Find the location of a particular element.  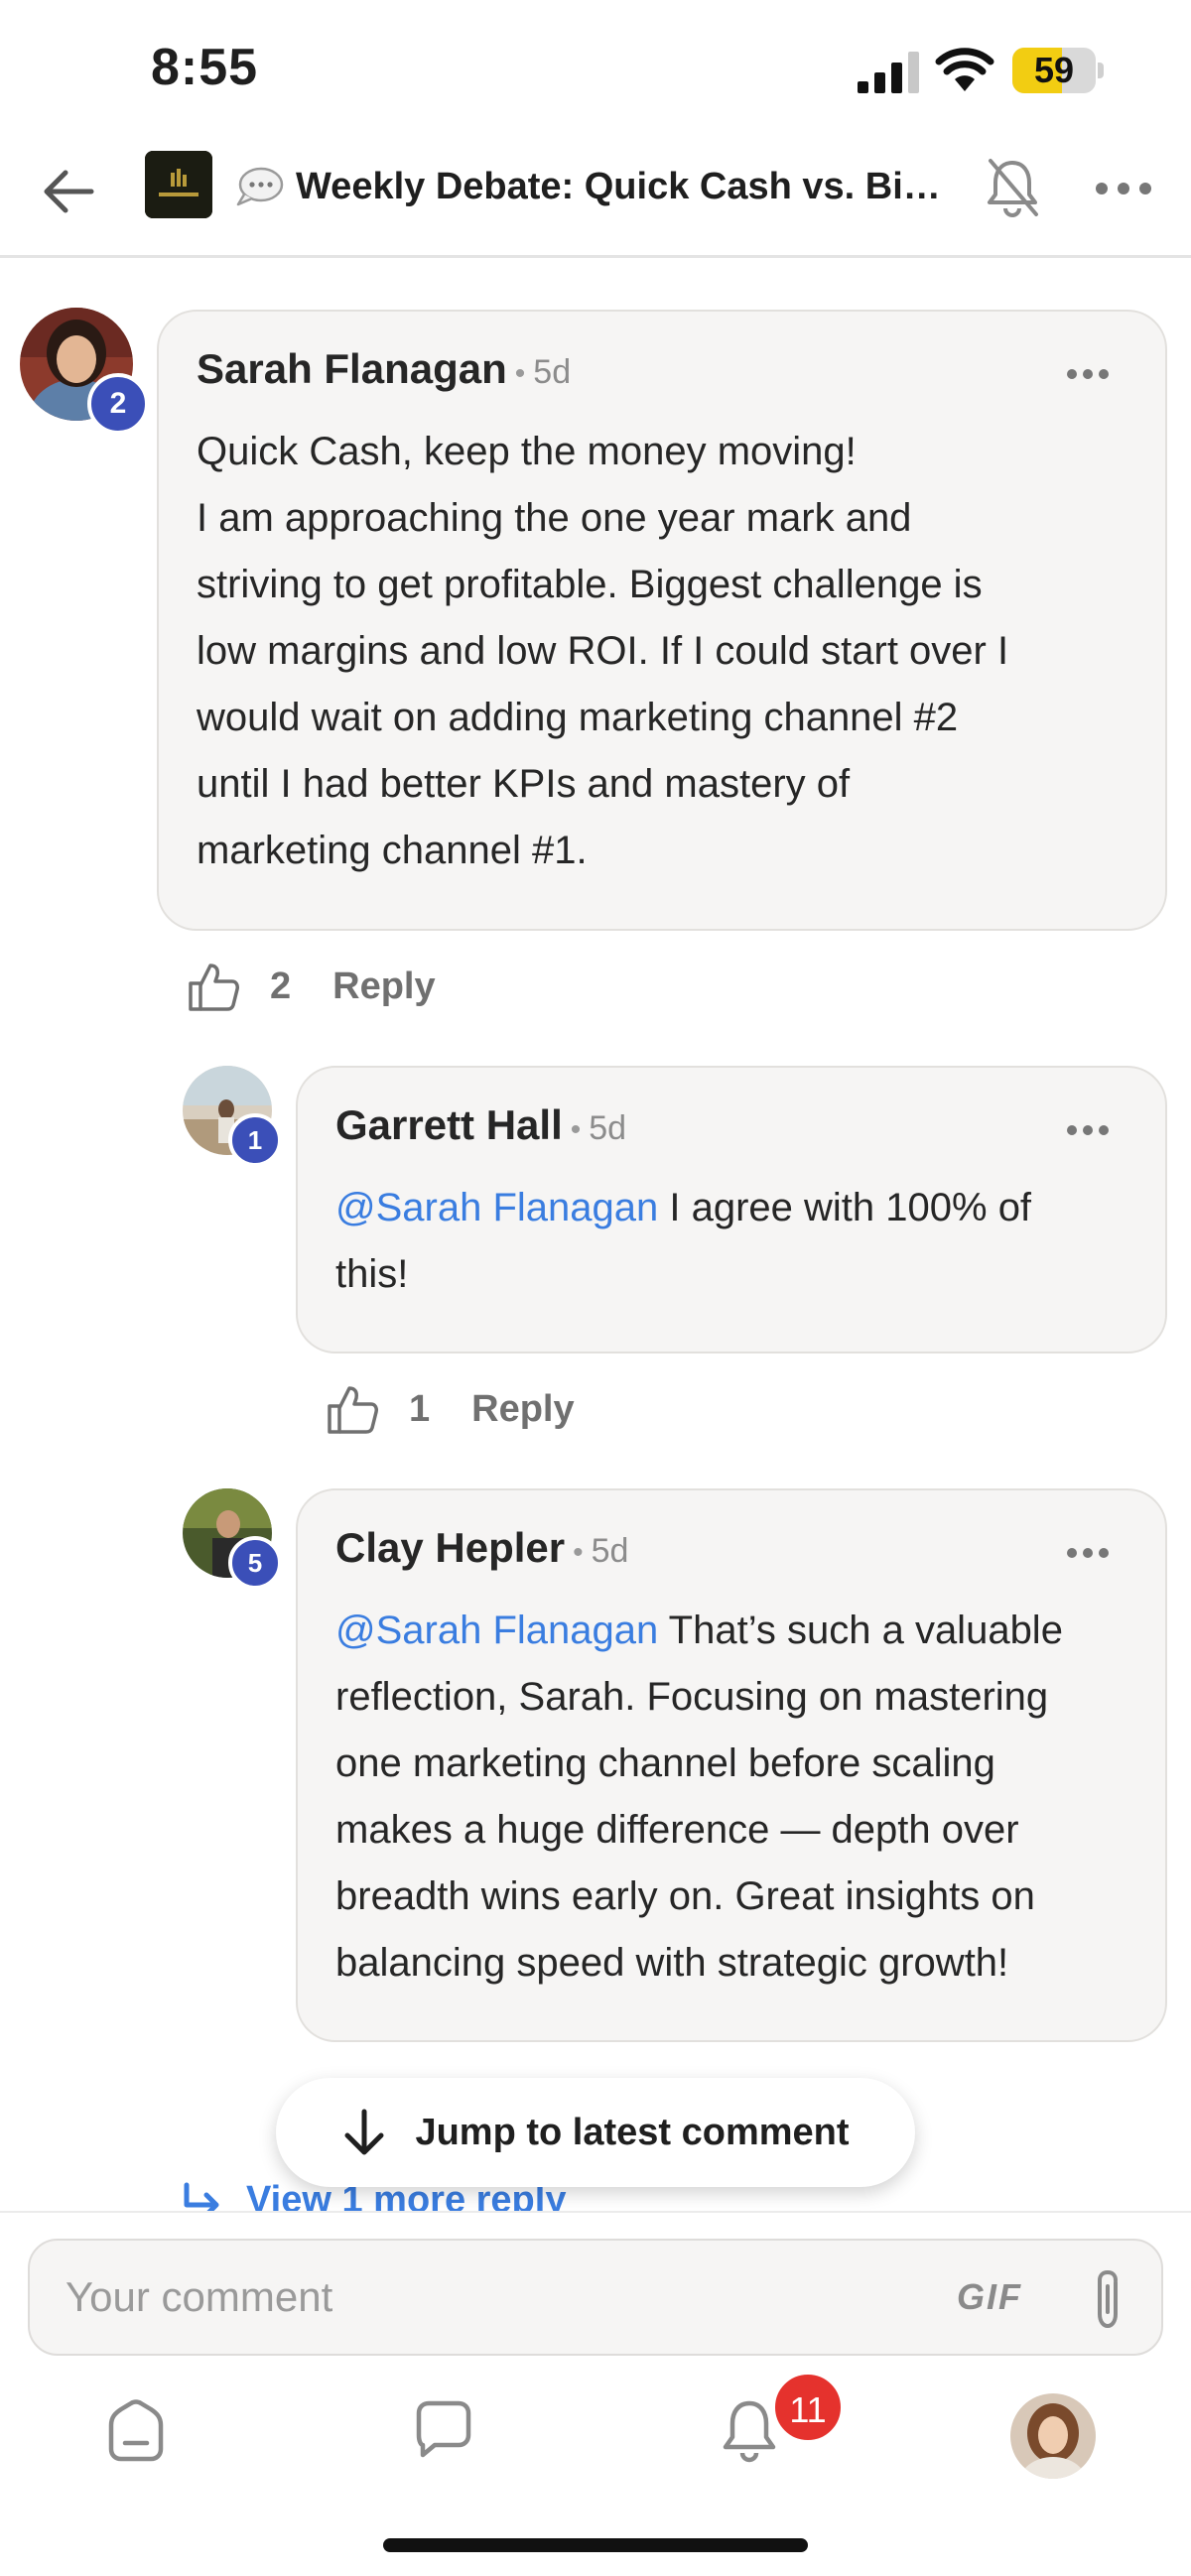

gif-button: GIF is located at coordinates (990, 2297).